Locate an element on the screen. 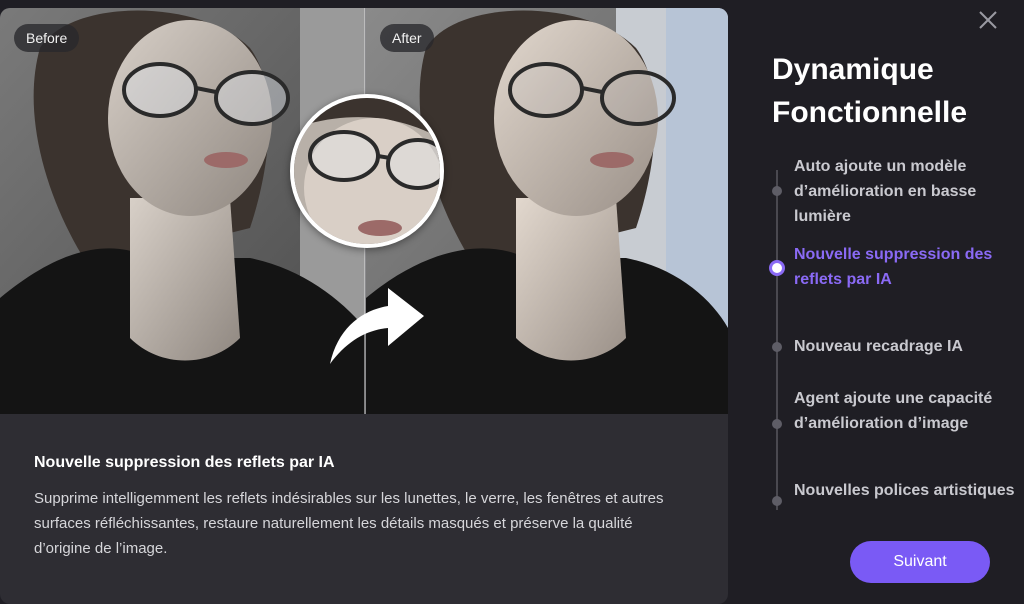  heading-line-2: Fonctionnelle is located at coordinates (869, 112).